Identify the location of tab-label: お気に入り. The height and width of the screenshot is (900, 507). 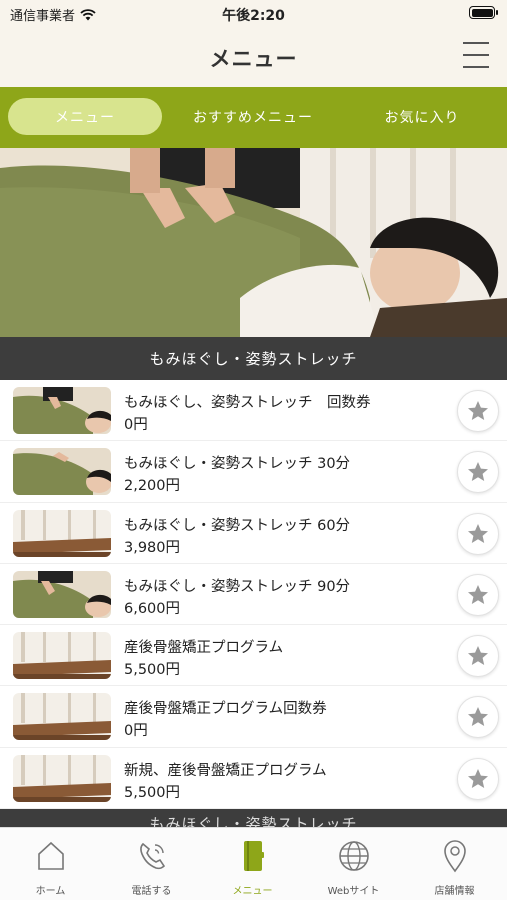
(422, 117).